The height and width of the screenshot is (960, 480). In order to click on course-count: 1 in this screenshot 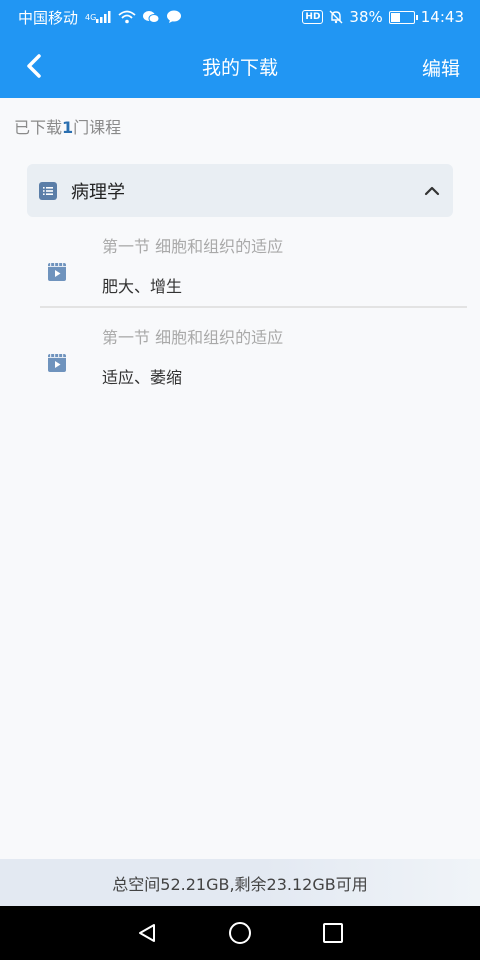, I will do `click(68, 127)`.